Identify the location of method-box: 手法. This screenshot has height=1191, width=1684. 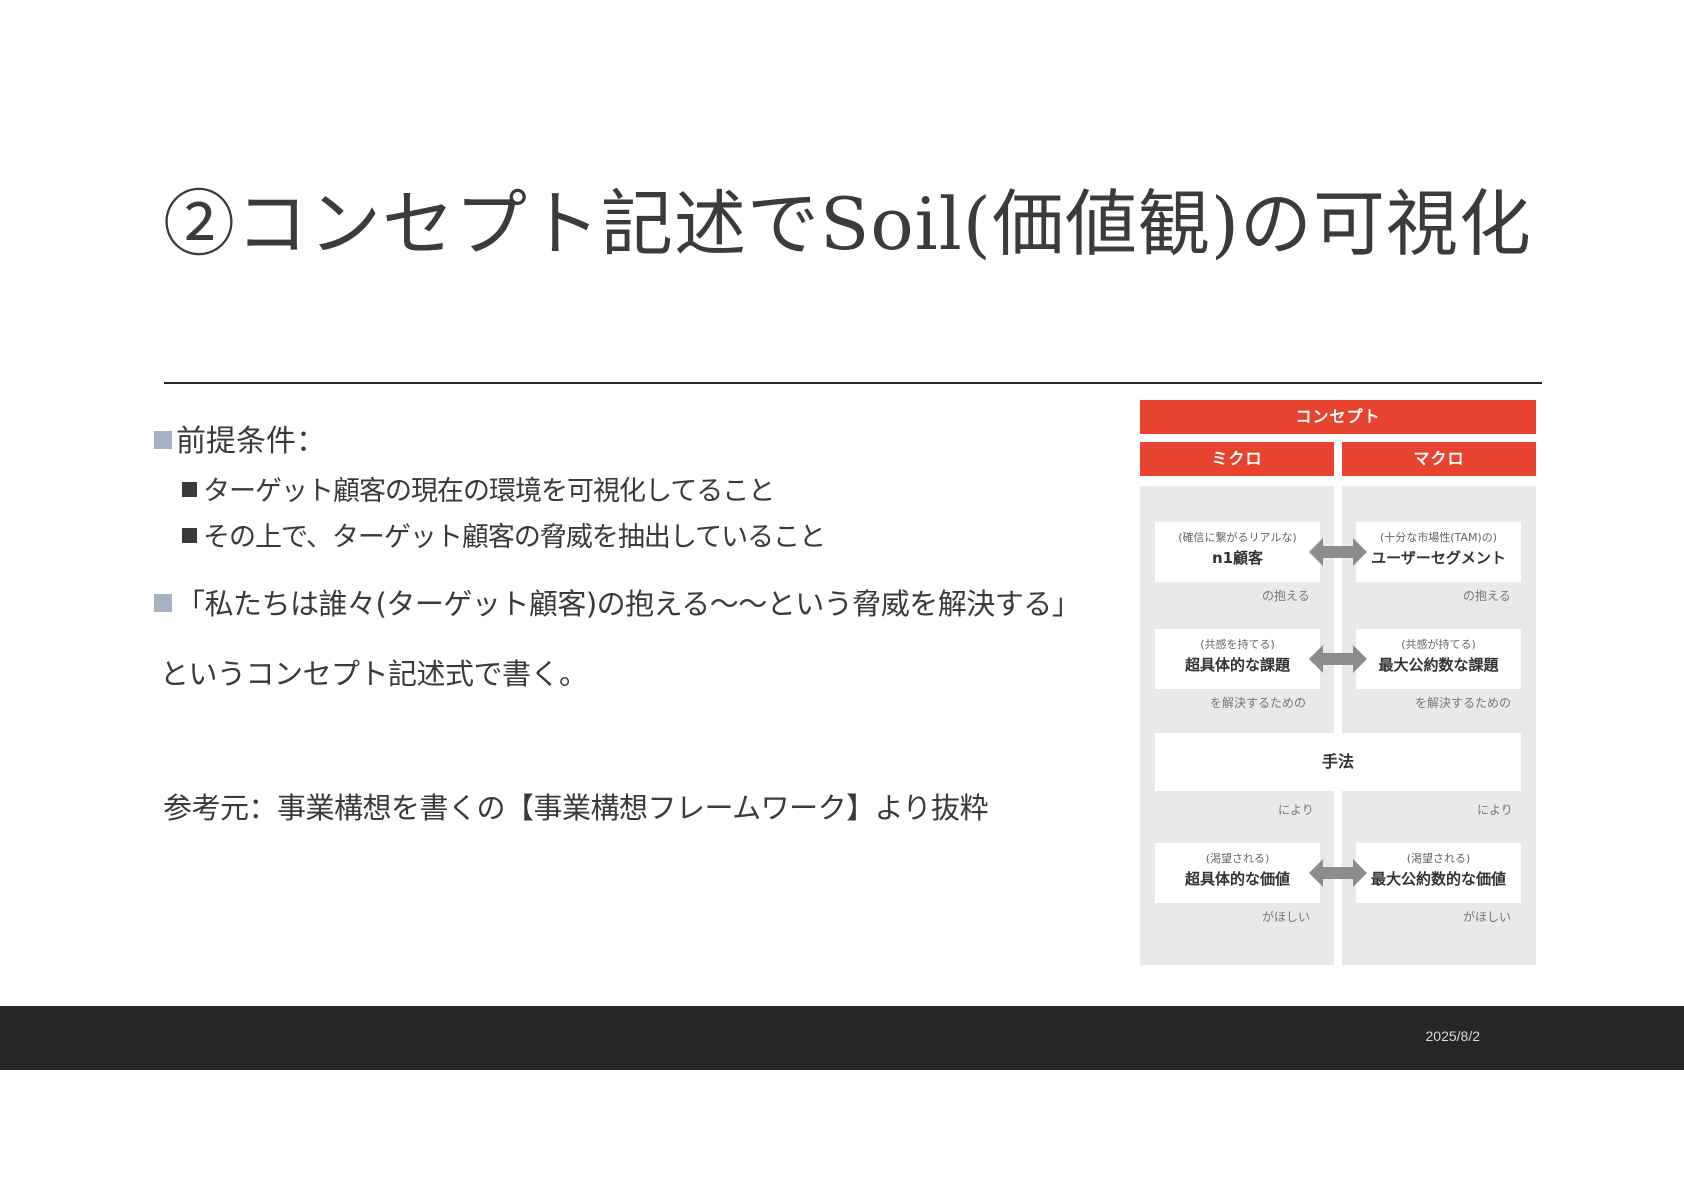
(1338, 762).